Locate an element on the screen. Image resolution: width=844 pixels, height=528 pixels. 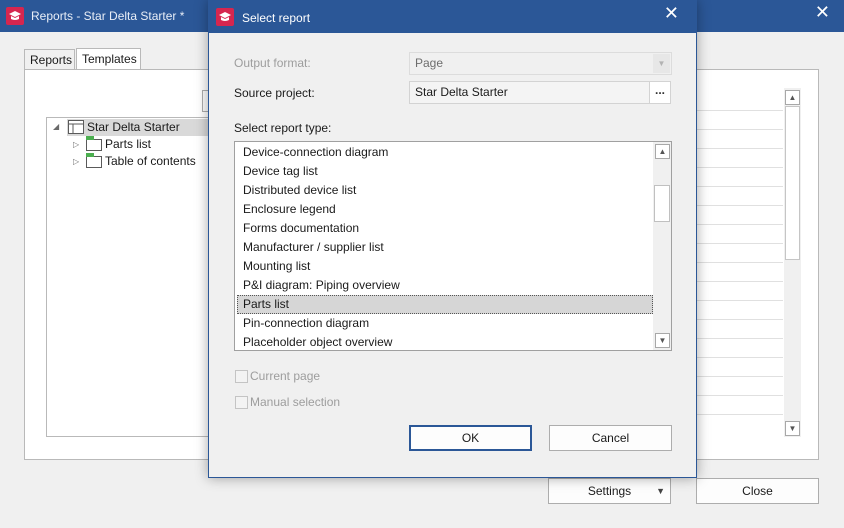
output-format-select: Page ▼ is located at coordinates (540, 63).